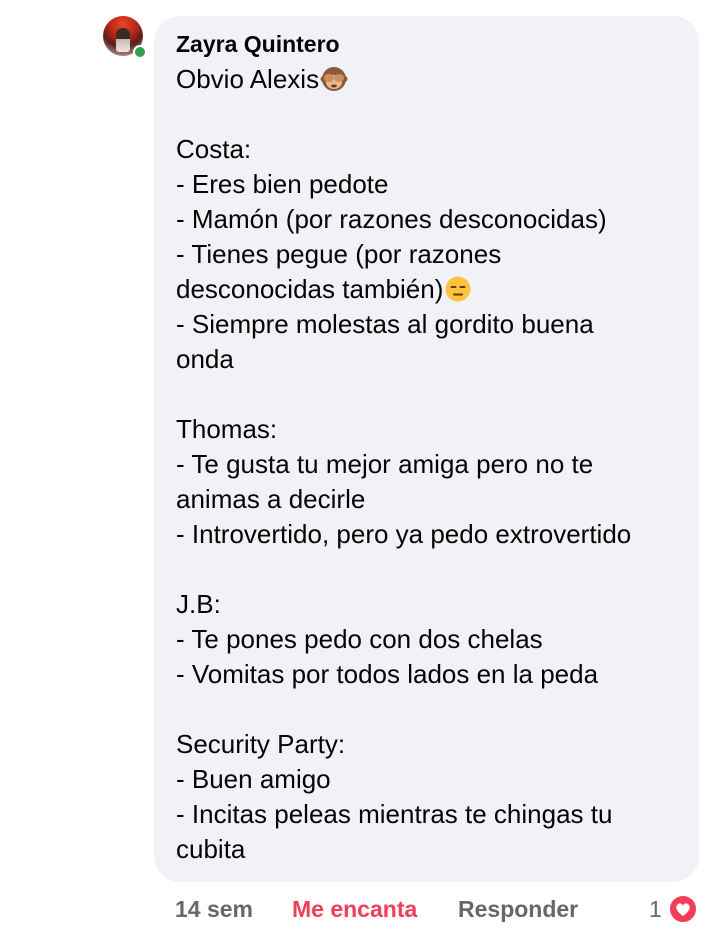 This screenshot has height=934, width=720. Describe the element at coordinates (211, 849) in the screenshot. I see `comment-line-text: cubita` at that location.